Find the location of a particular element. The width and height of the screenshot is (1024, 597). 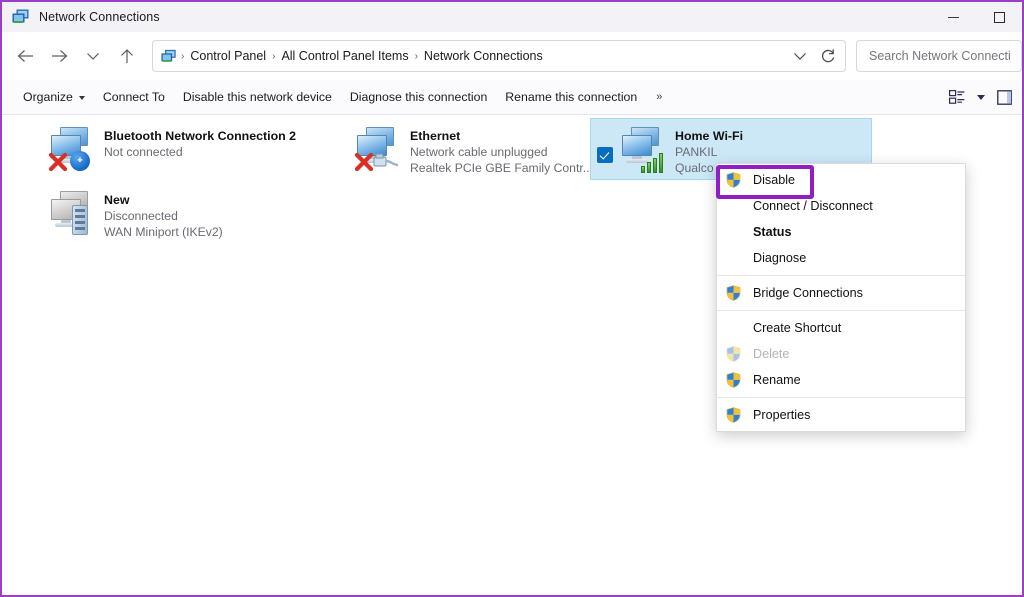

menu-item-connect-disconnect: Connect / Disconnect is located at coordinates (841, 206).